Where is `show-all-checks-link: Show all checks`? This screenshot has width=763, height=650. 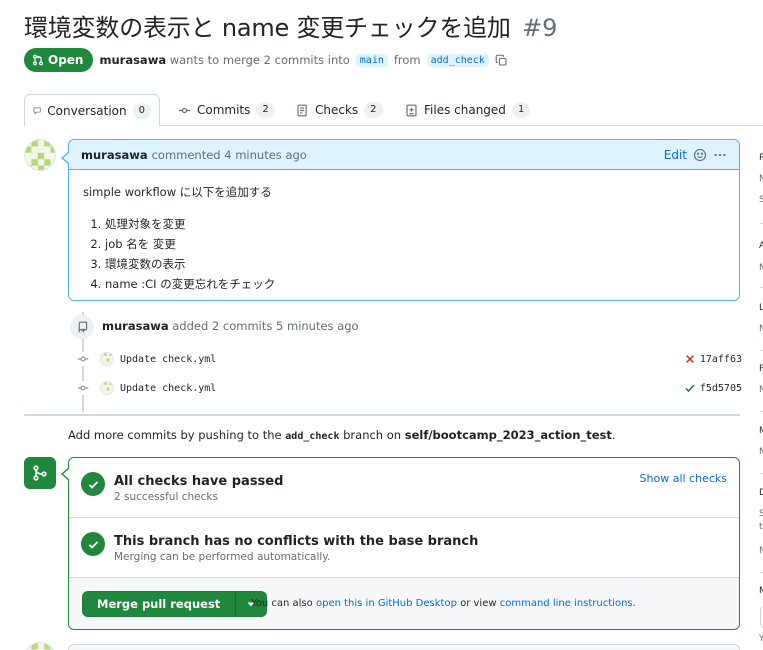
show-all-checks-link: Show all checks is located at coordinates (683, 478).